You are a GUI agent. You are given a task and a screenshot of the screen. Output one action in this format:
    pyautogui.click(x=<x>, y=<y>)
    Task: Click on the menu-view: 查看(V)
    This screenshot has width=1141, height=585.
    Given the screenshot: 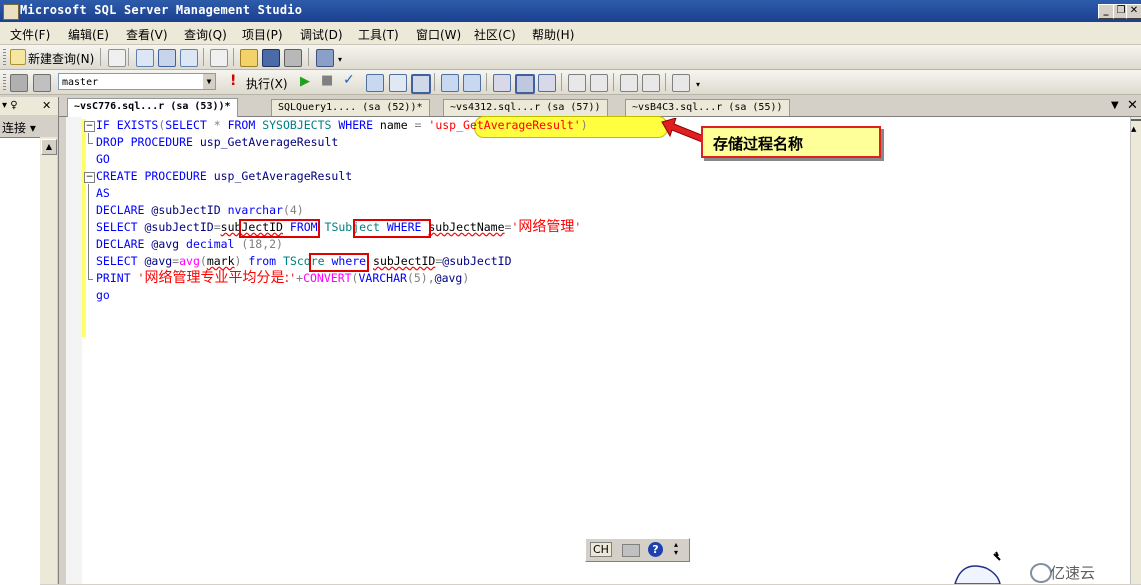 What is the action you would take?
    pyautogui.click(x=147, y=34)
    